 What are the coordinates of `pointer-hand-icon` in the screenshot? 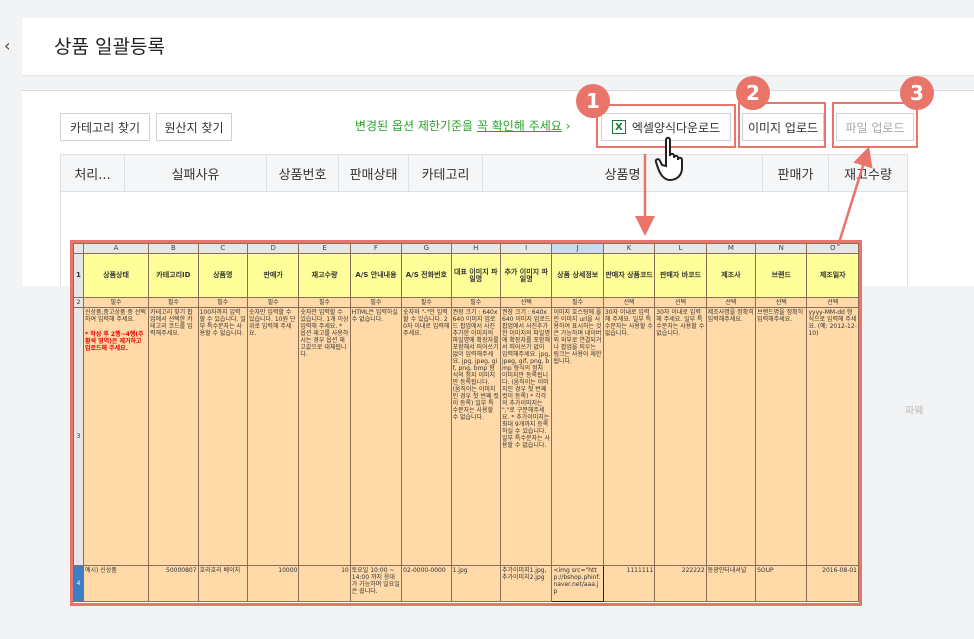 It's located at (668, 159).